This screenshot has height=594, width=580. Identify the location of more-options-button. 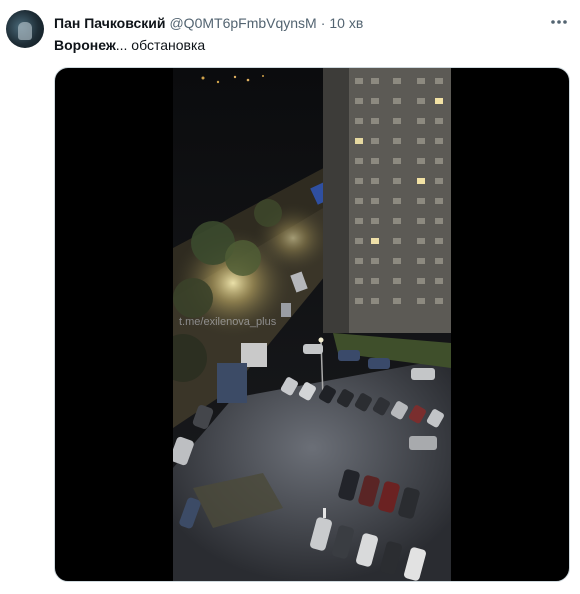
(559, 22).